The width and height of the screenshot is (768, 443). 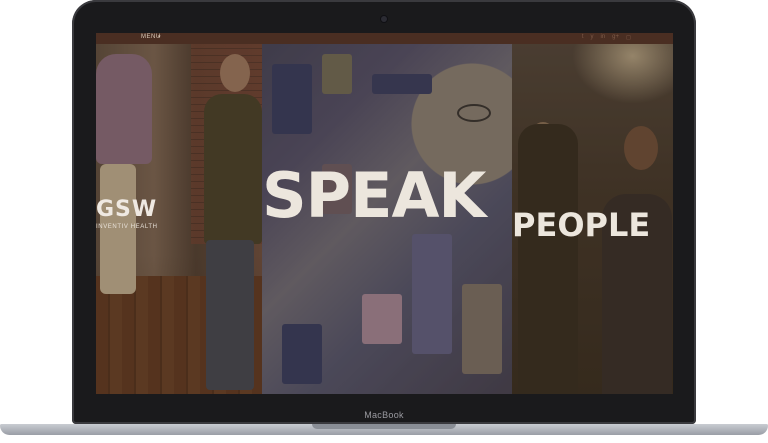 What do you see at coordinates (374, 195) in the screenshot?
I see `hero-word-speak: SPEAK` at bounding box center [374, 195].